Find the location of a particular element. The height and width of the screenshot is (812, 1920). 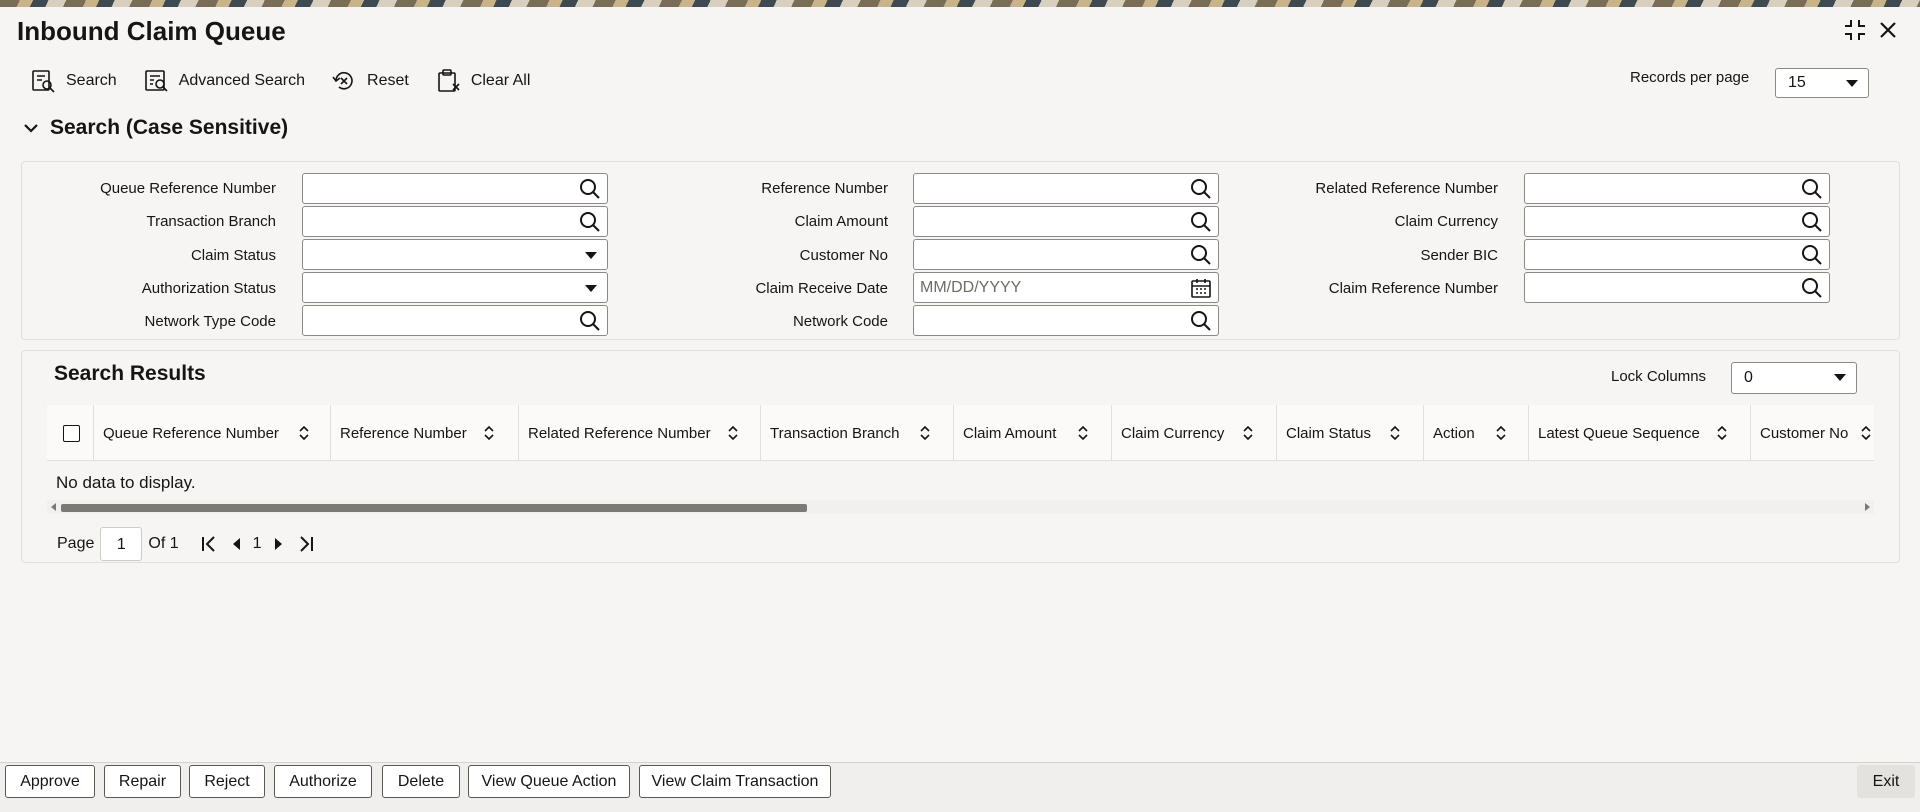

column-header-claim-status: Claim Status is located at coordinates (1349, 432).